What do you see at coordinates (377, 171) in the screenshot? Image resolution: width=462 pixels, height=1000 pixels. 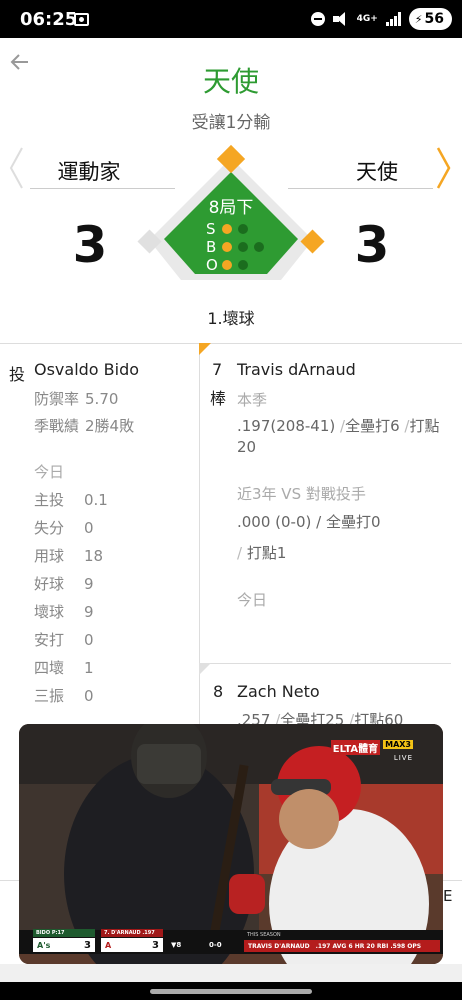 I see `home-team-name: 天使` at bounding box center [377, 171].